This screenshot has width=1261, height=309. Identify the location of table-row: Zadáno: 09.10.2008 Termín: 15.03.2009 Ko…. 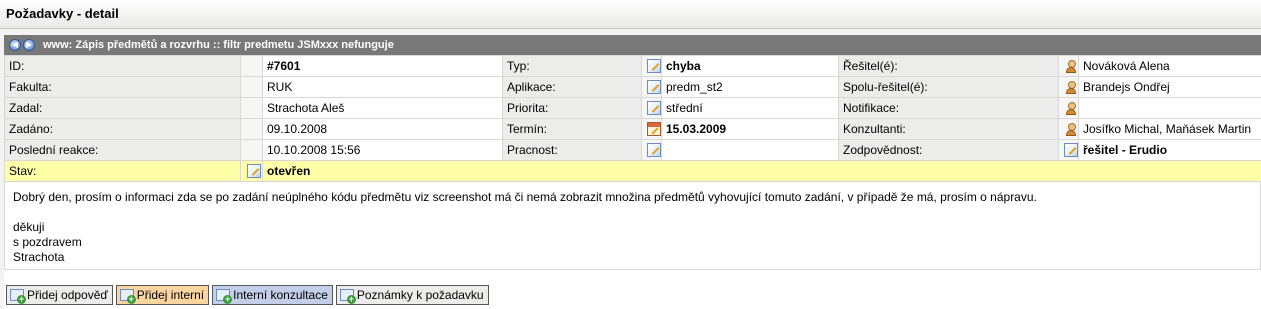
(632, 129).